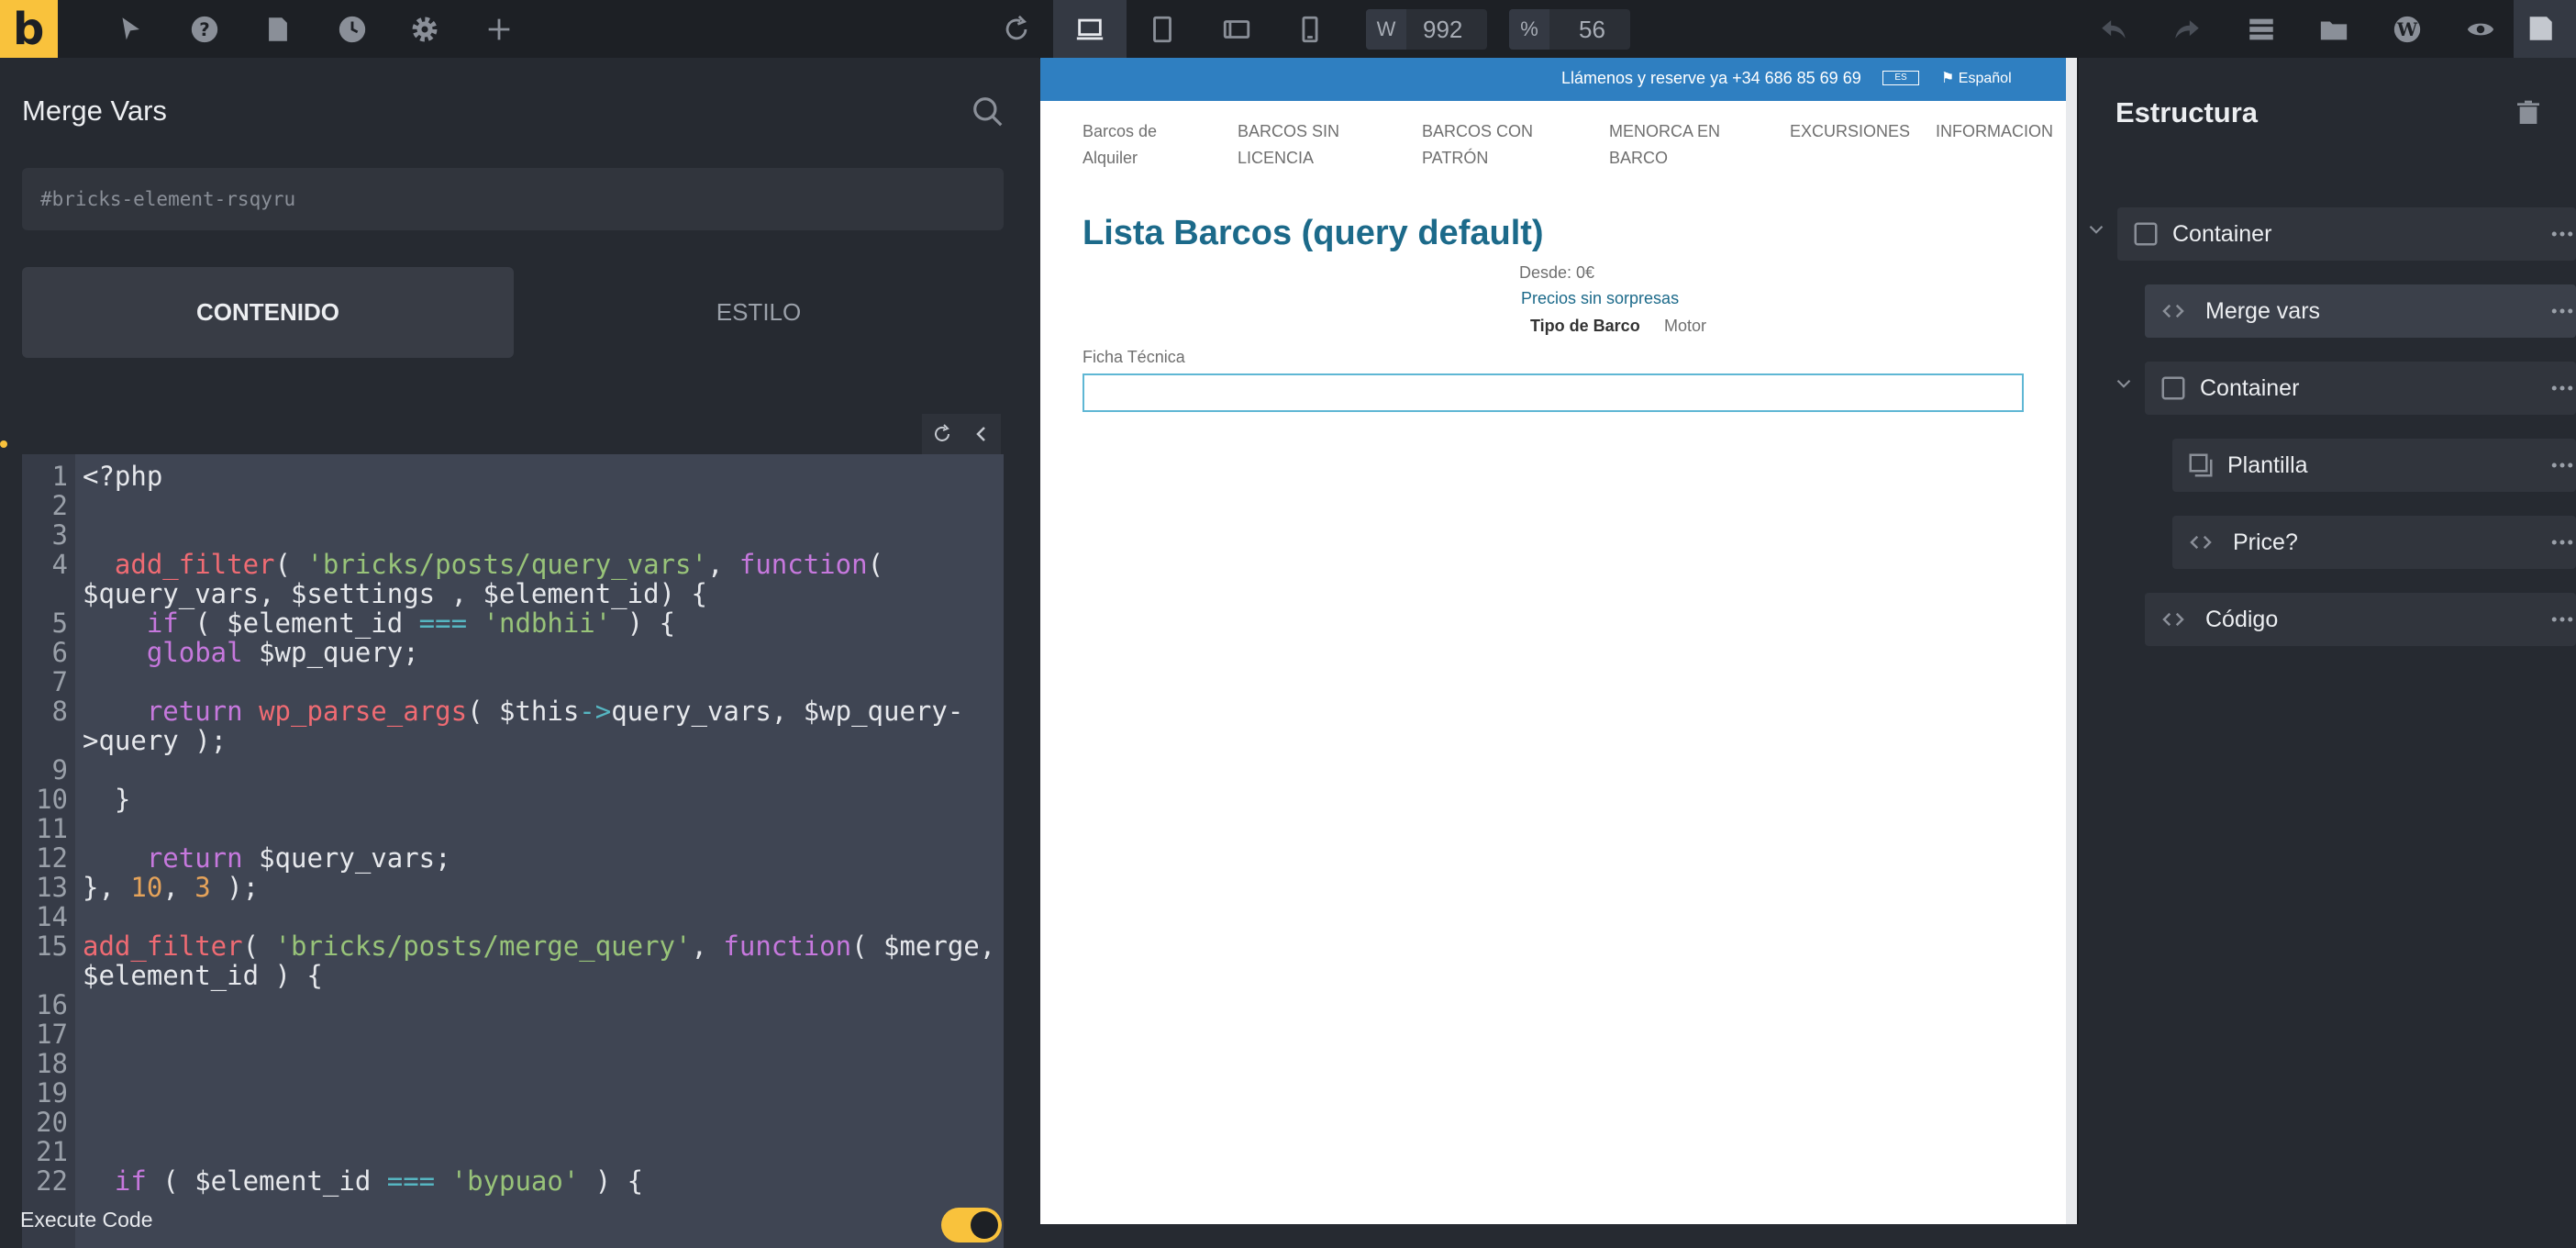 The image size is (2576, 1248). What do you see at coordinates (941, 434) in the screenshot?
I see `reload-code-icon` at bounding box center [941, 434].